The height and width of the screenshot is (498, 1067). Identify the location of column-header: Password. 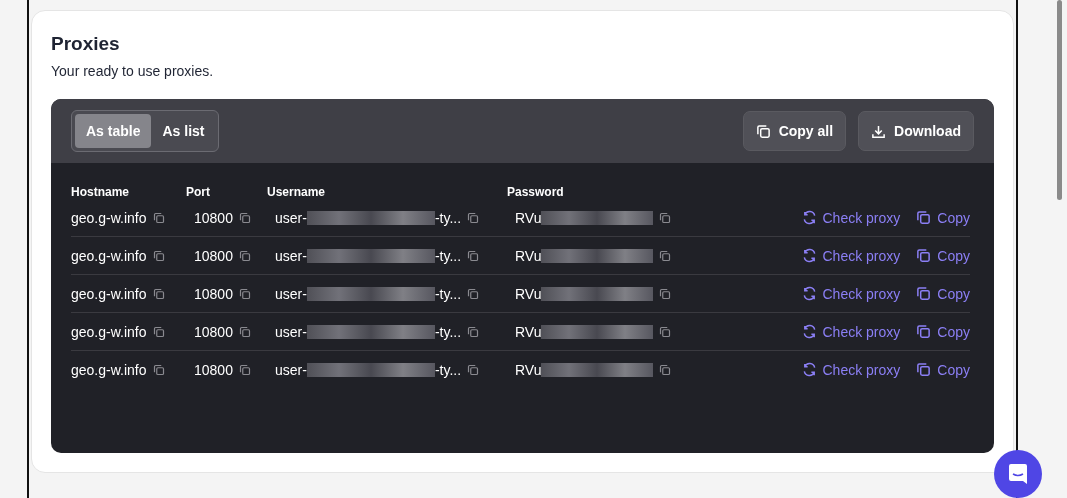
(536, 192).